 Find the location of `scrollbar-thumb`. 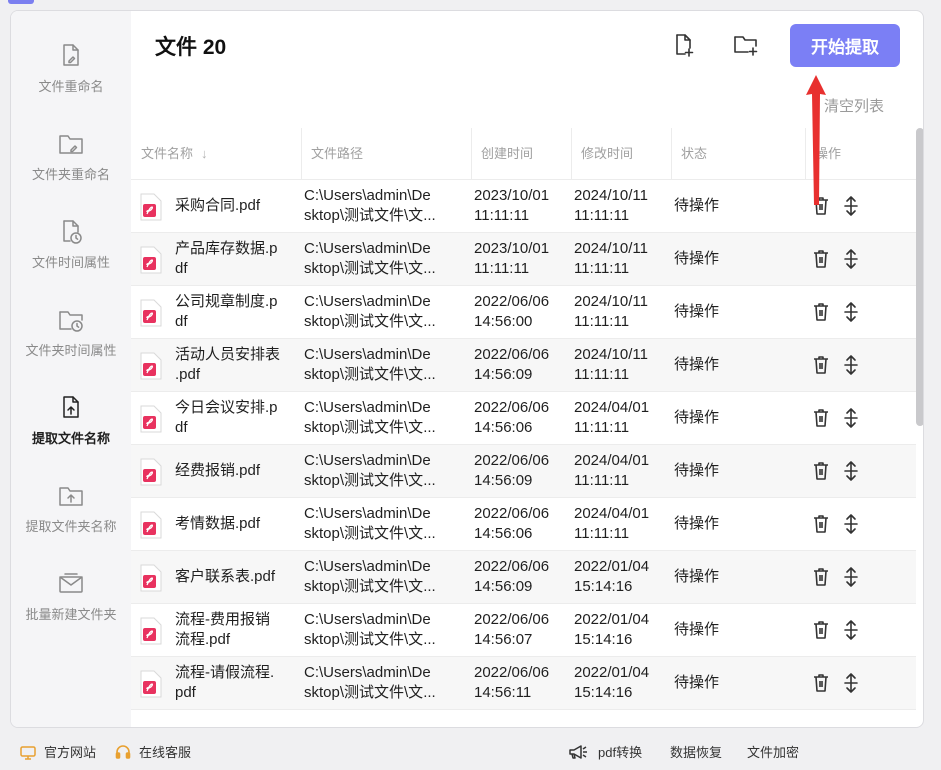

scrollbar-thumb is located at coordinates (919, 277).